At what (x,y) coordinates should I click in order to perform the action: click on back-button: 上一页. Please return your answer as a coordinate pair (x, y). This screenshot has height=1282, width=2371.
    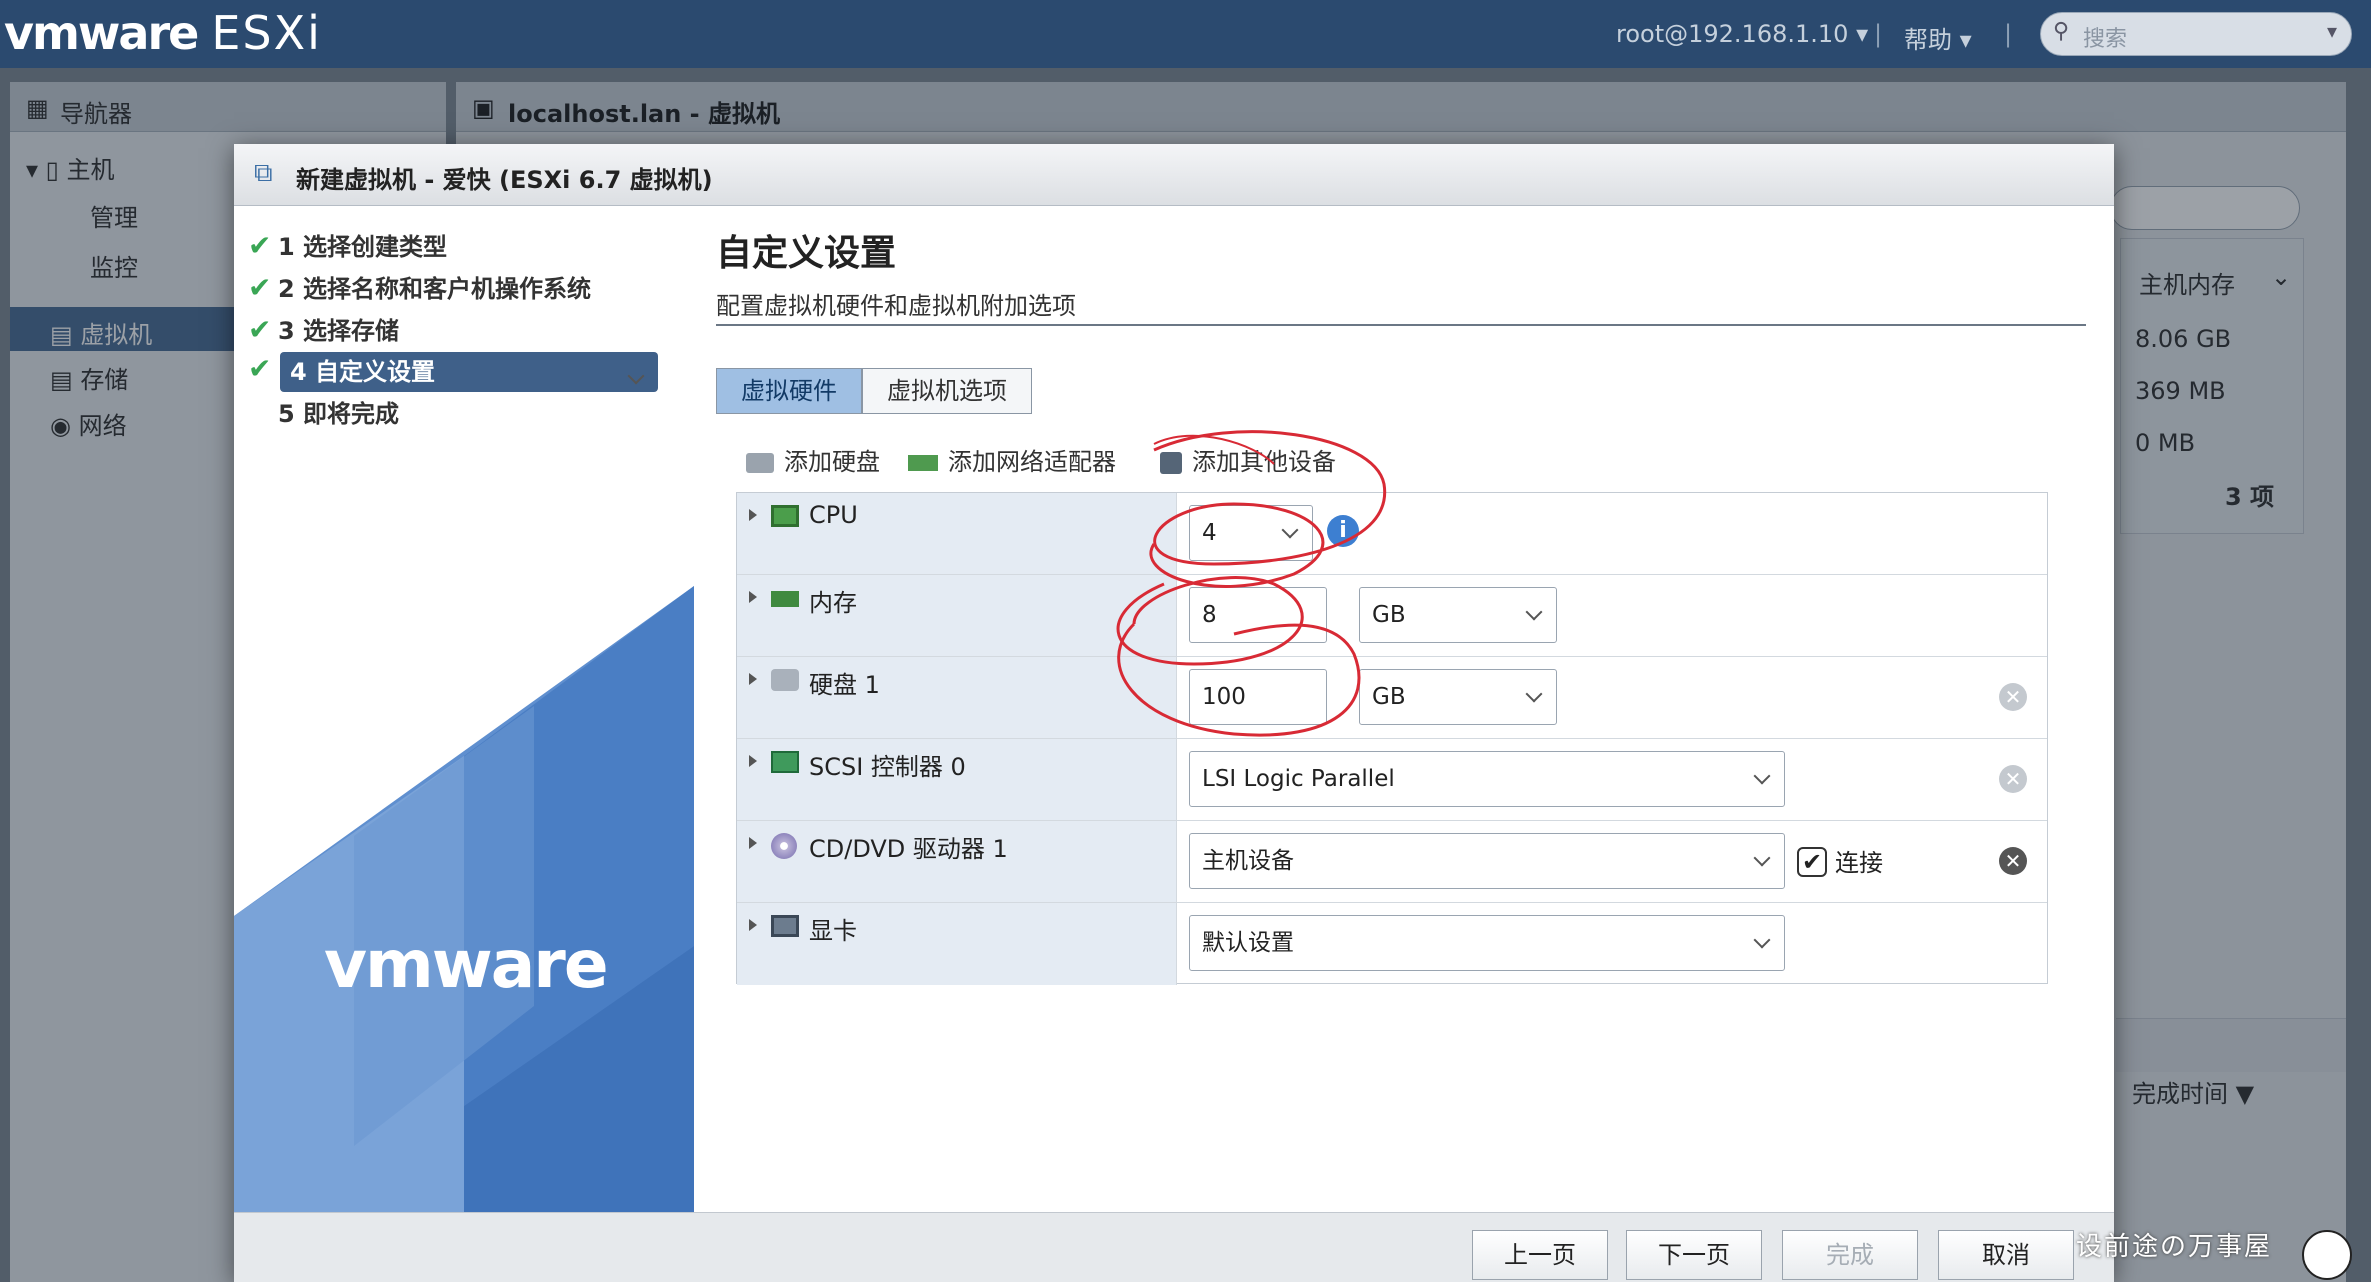
    Looking at the image, I should click on (1540, 1255).